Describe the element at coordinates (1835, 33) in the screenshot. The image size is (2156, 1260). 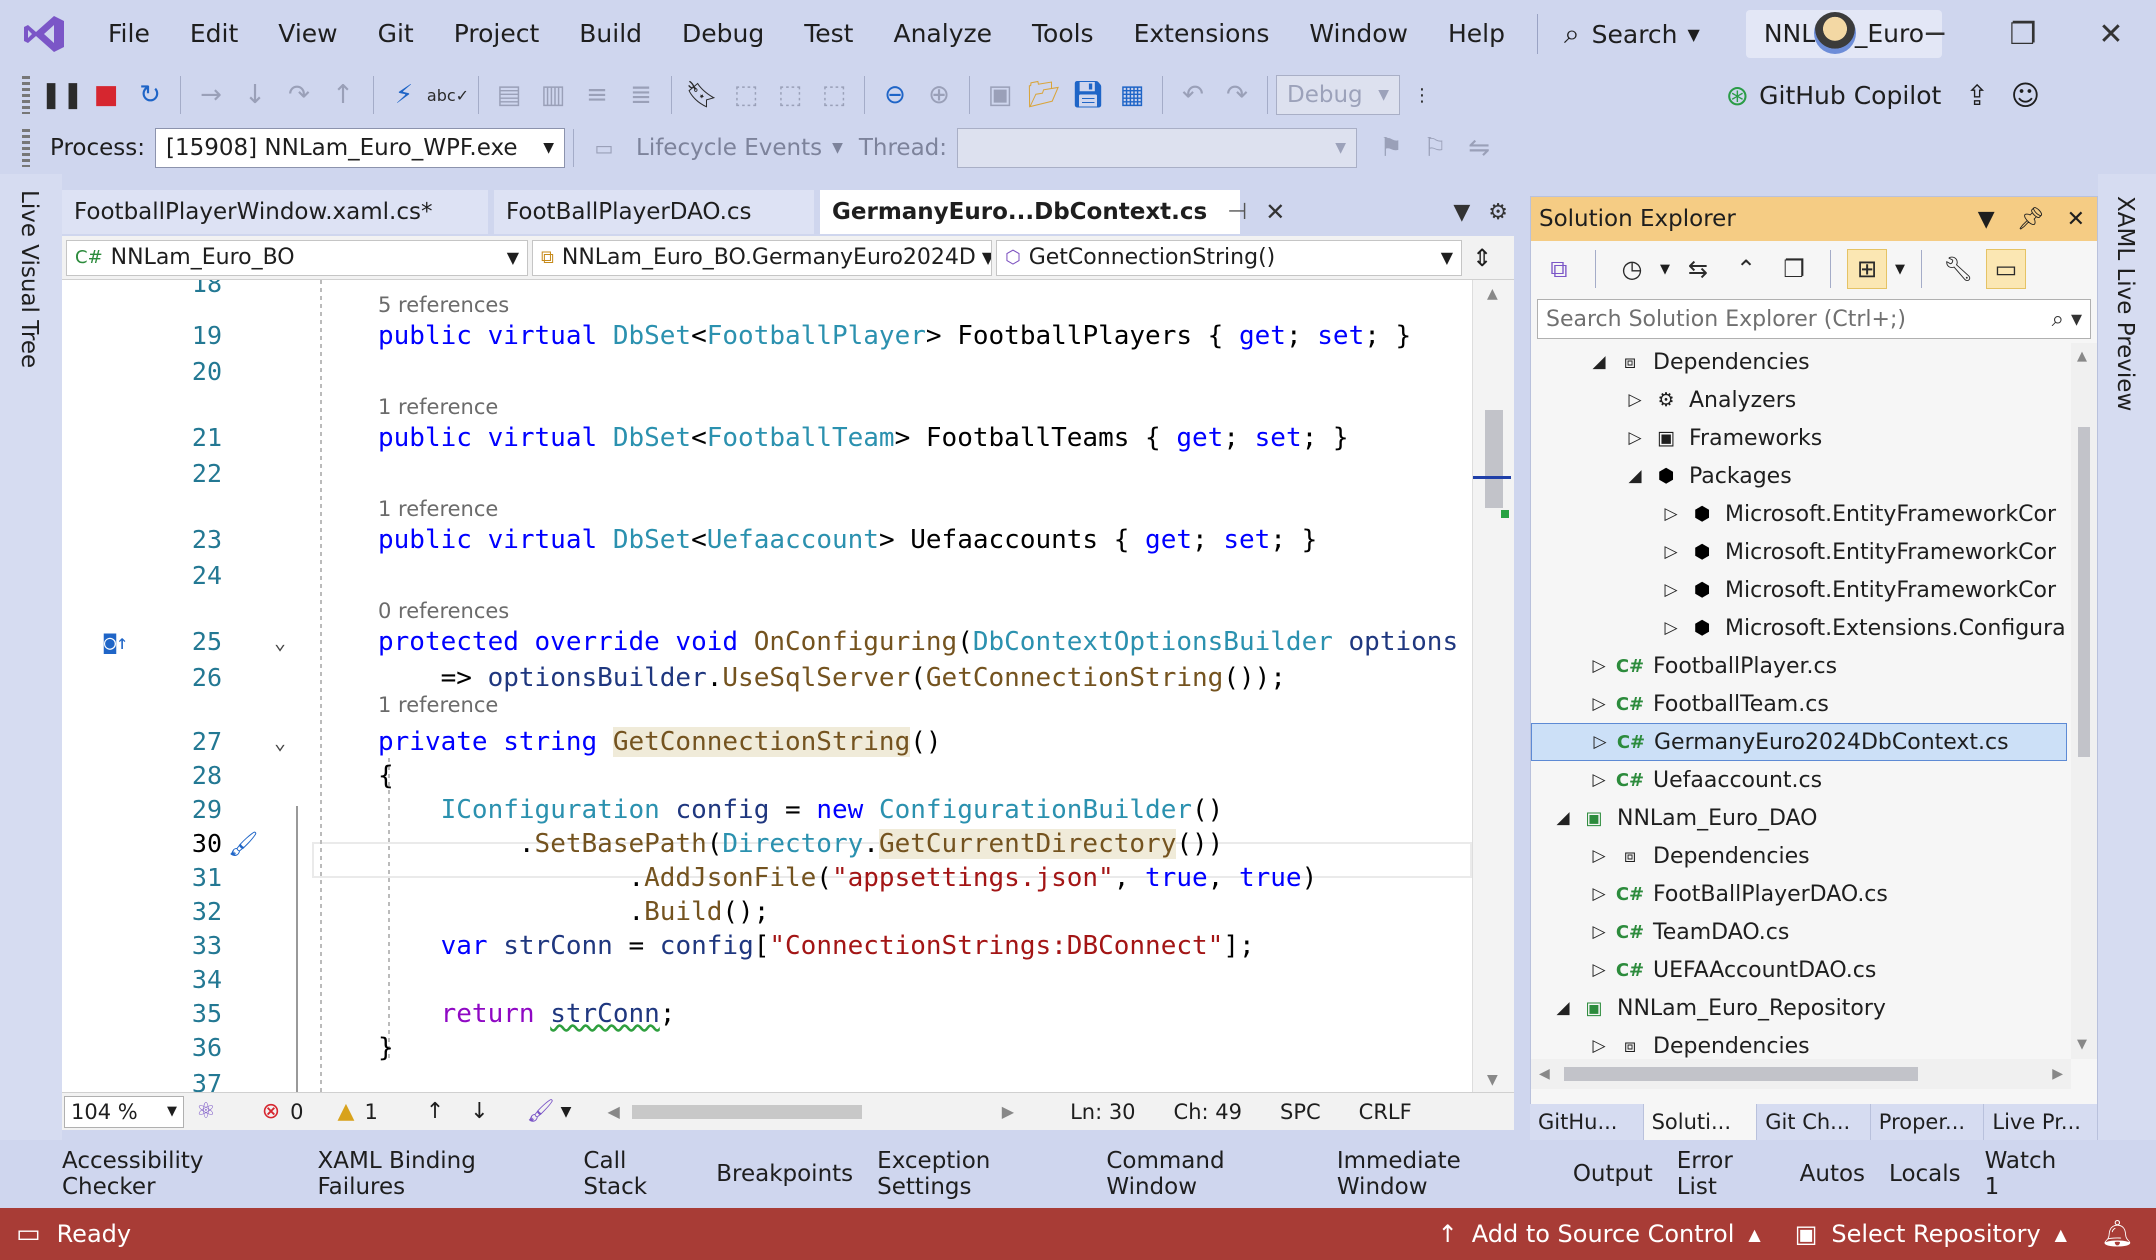
I see `user-avatar` at that location.